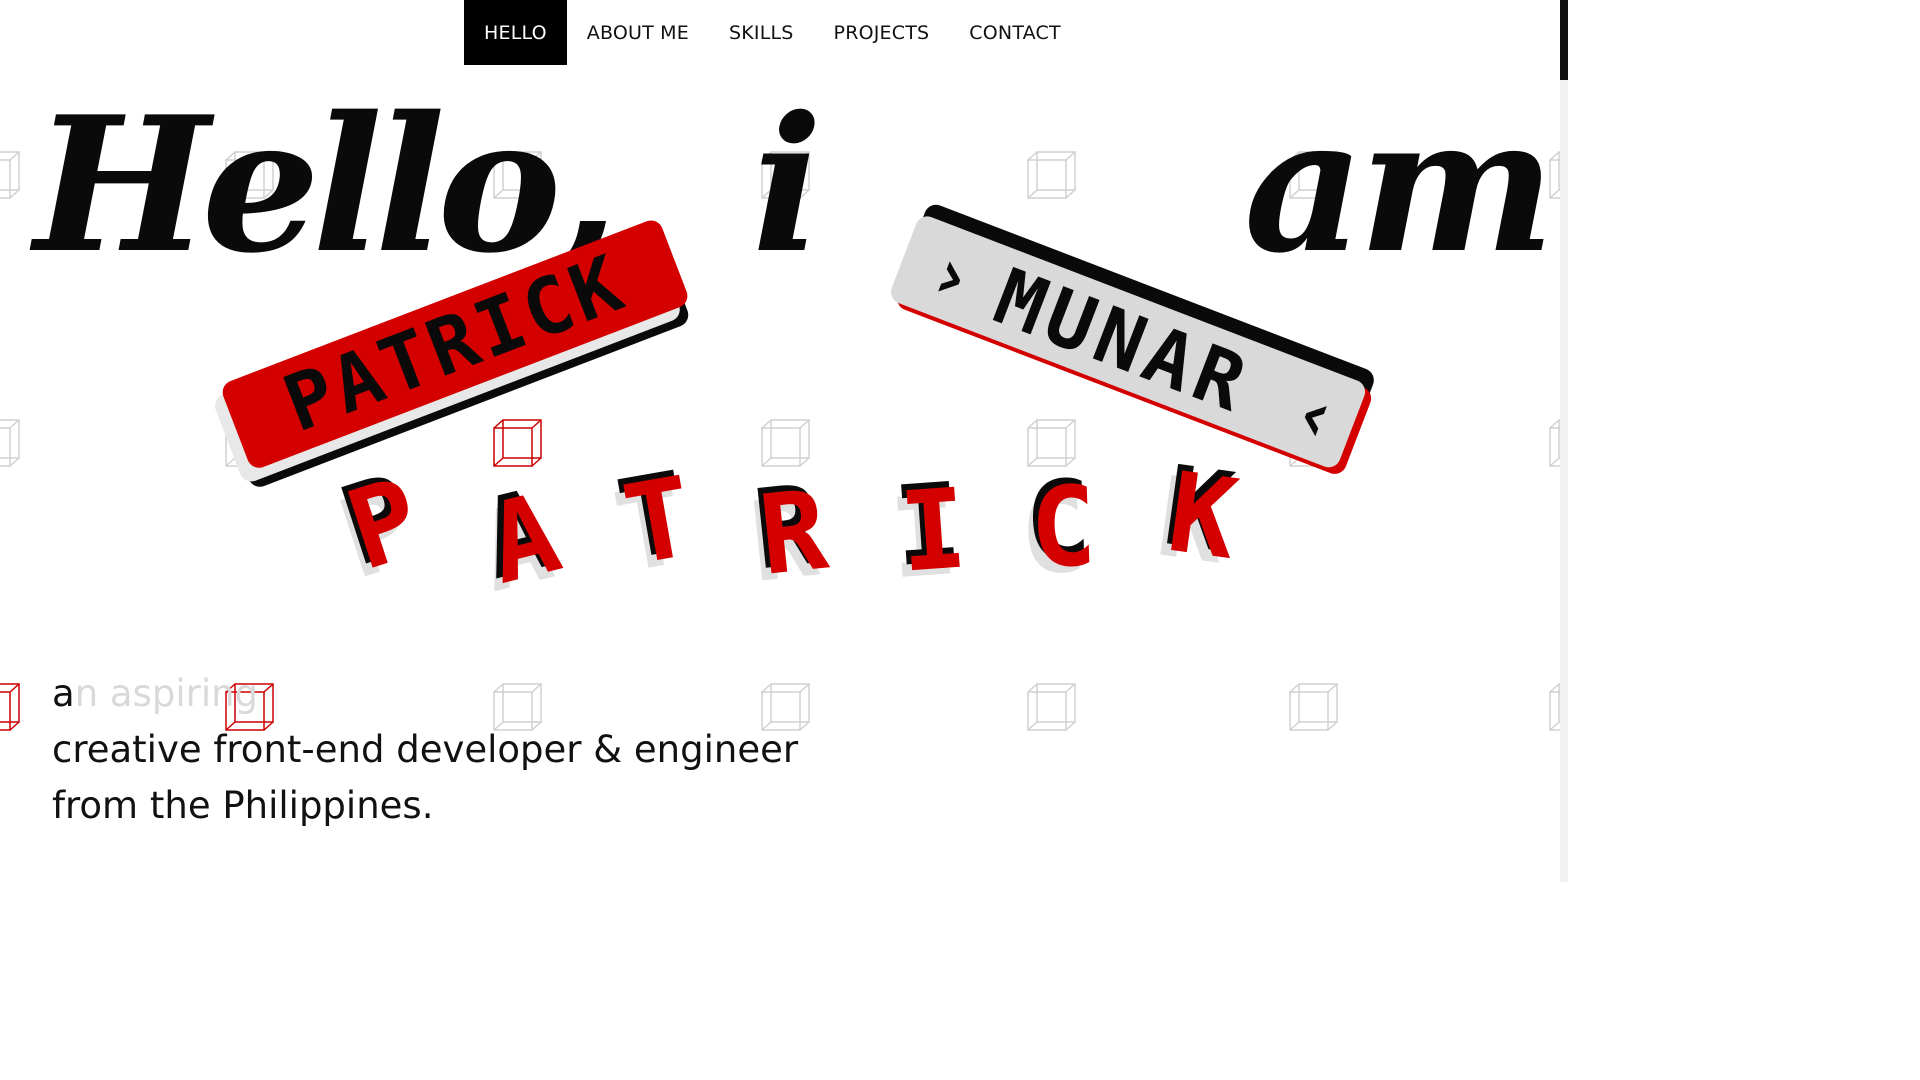  What do you see at coordinates (761, 32) in the screenshot?
I see `nav-item-skills: SKILLS` at bounding box center [761, 32].